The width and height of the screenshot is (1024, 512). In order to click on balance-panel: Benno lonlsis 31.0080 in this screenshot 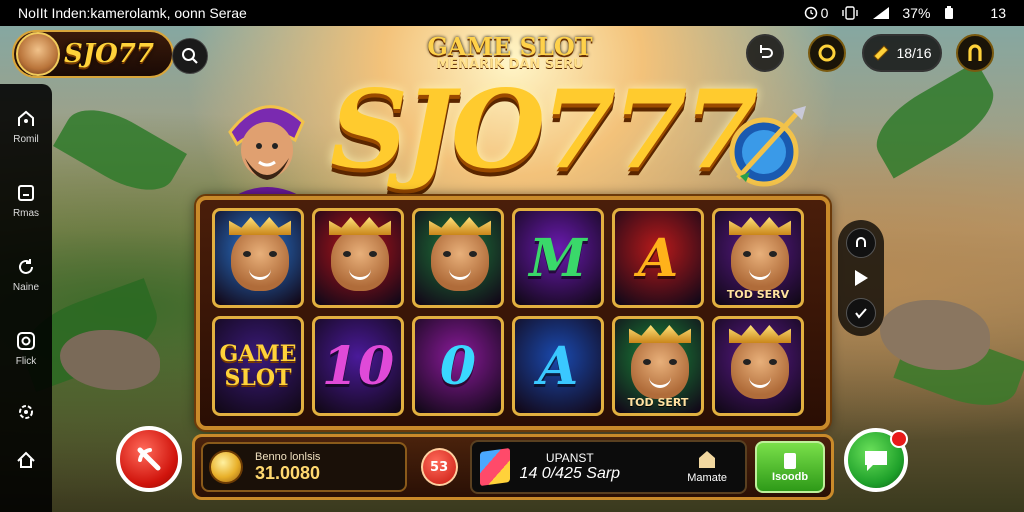, I will do `click(304, 467)`.